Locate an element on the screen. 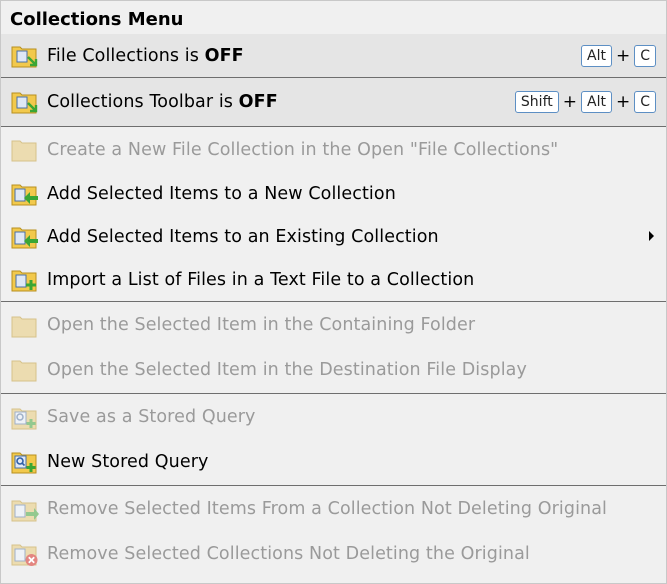  shortcut: Alt + C is located at coordinates (618, 55).